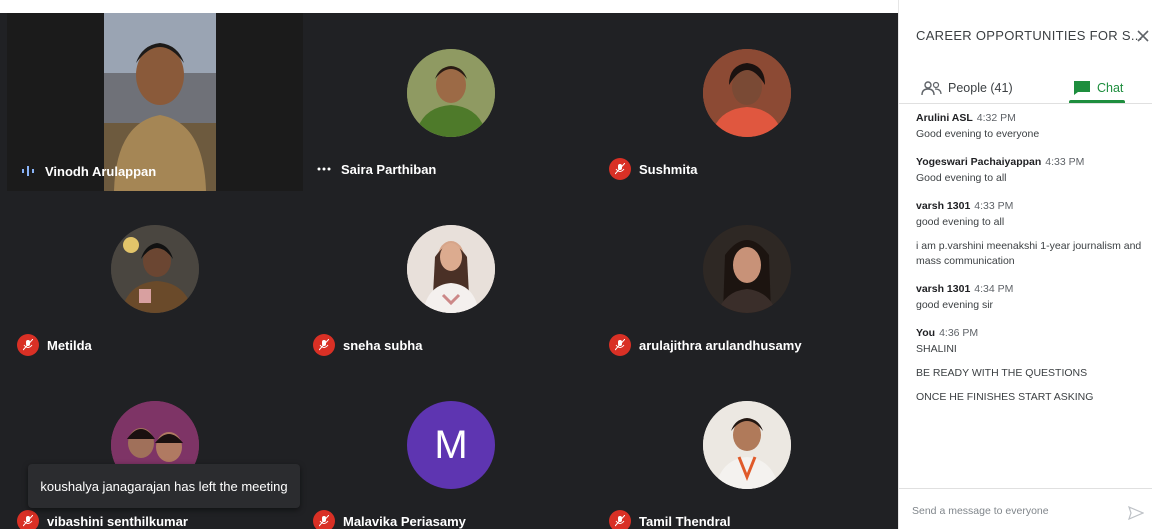 This screenshot has height=529, width=1152. What do you see at coordinates (1002, 373) in the screenshot?
I see `message-text: BE READY WITH THE QUESTIONS` at bounding box center [1002, 373].